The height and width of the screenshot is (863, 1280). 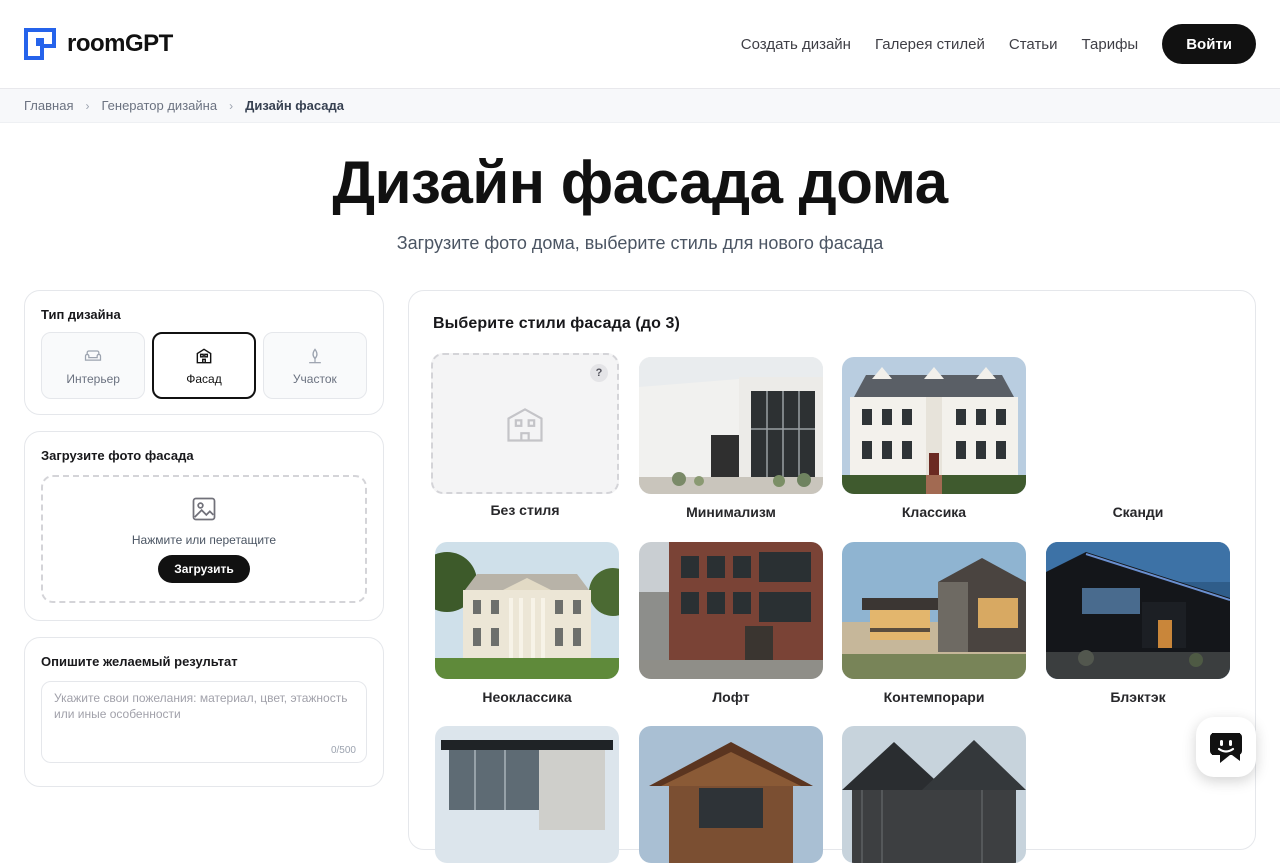 I want to click on logo: roomGPT, so click(x=98, y=44).